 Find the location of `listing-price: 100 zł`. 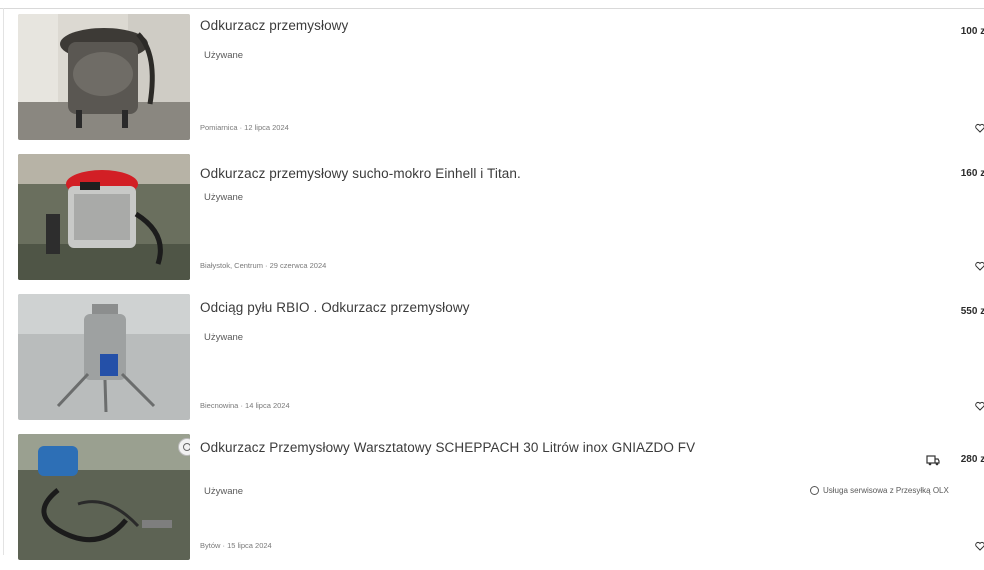

listing-price: 100 zł is located at coordinates (972, 31).